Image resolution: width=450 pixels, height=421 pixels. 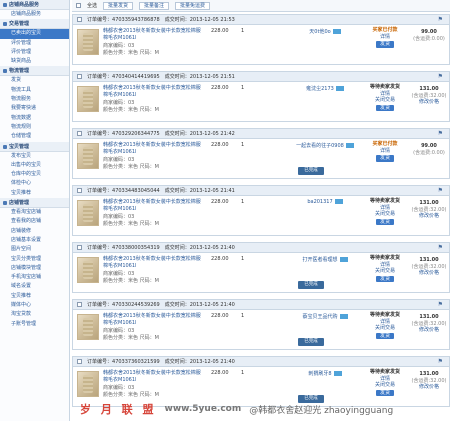 I want to click on buyer-name: 蔡宝贝王品代购, so click(x=325, y=316).